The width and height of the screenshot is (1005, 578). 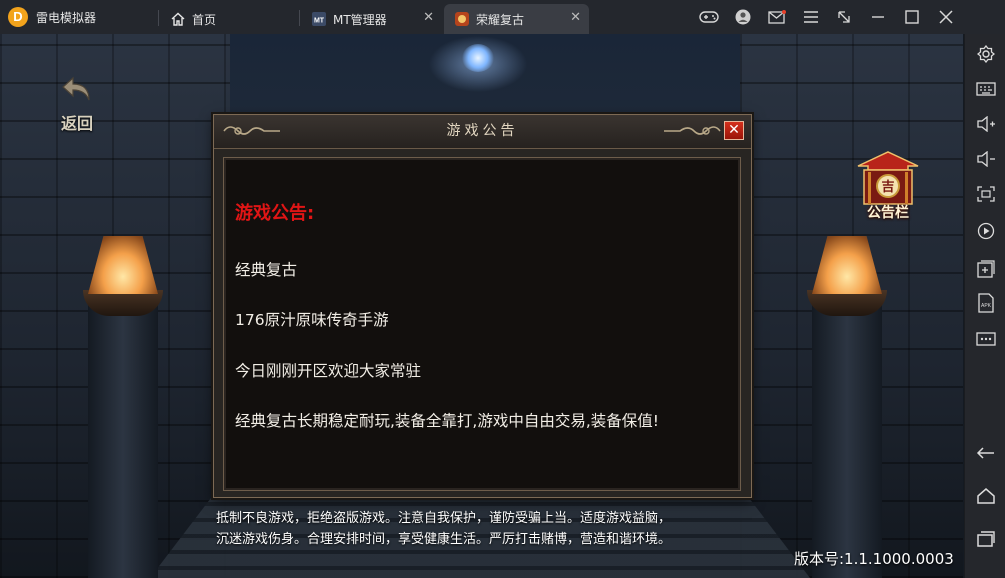 What do you see at coordinates (275, 213) in the screenshot?
I see `notice-heading: 游戏公告:` at bounding box center [275, 213].